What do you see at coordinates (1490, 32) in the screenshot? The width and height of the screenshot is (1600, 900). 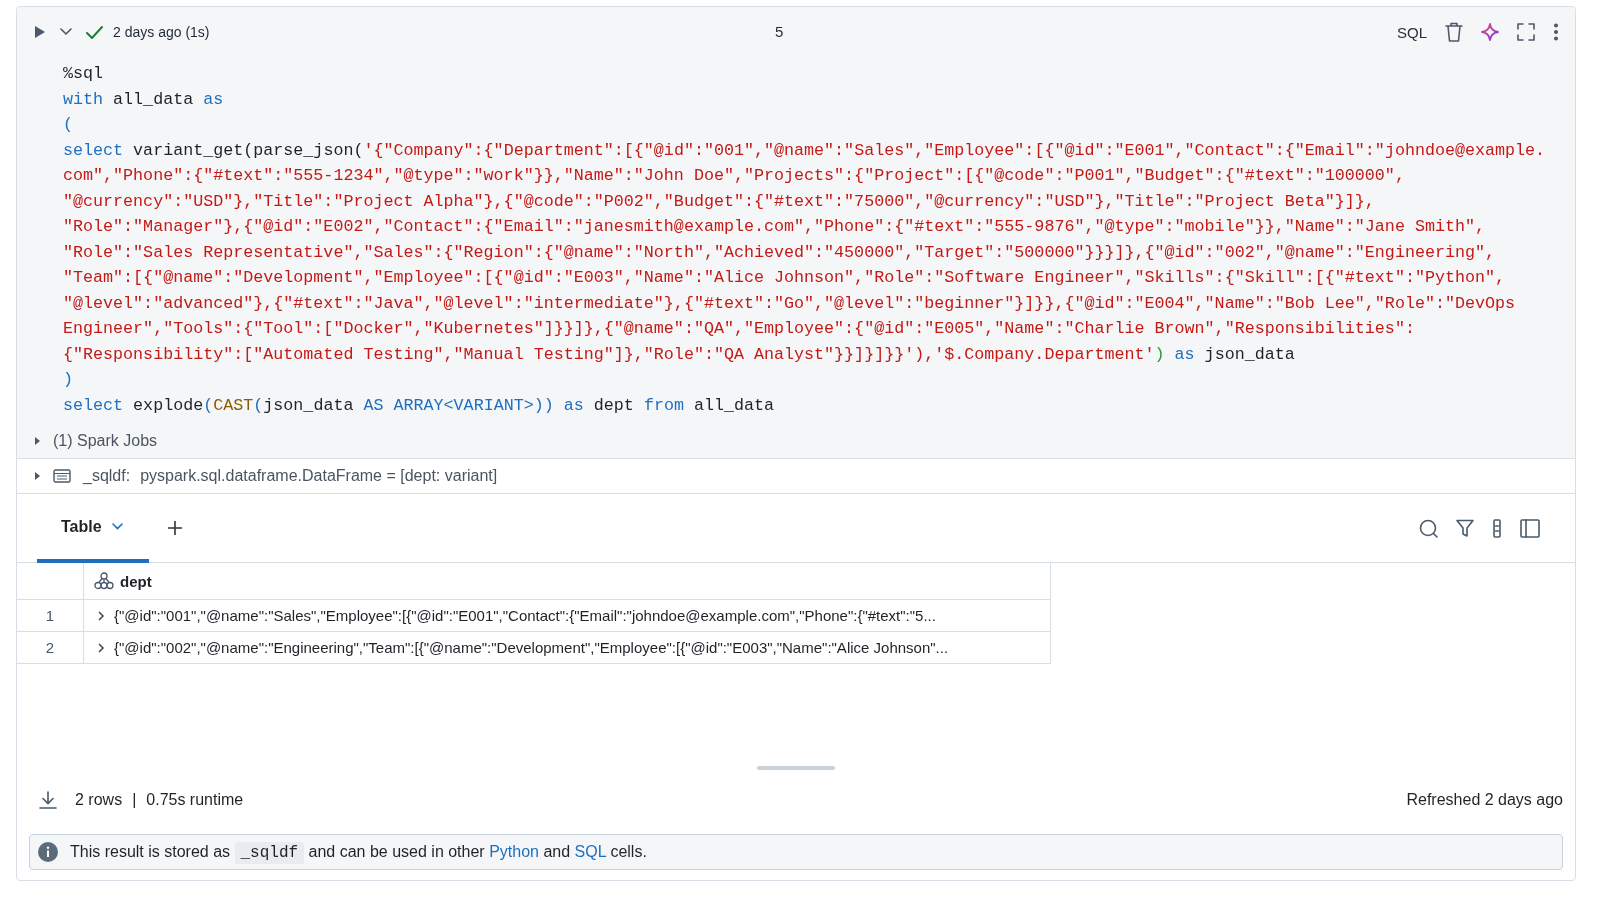 I see `sparkle-icon` at bounding box center [1490, 32].